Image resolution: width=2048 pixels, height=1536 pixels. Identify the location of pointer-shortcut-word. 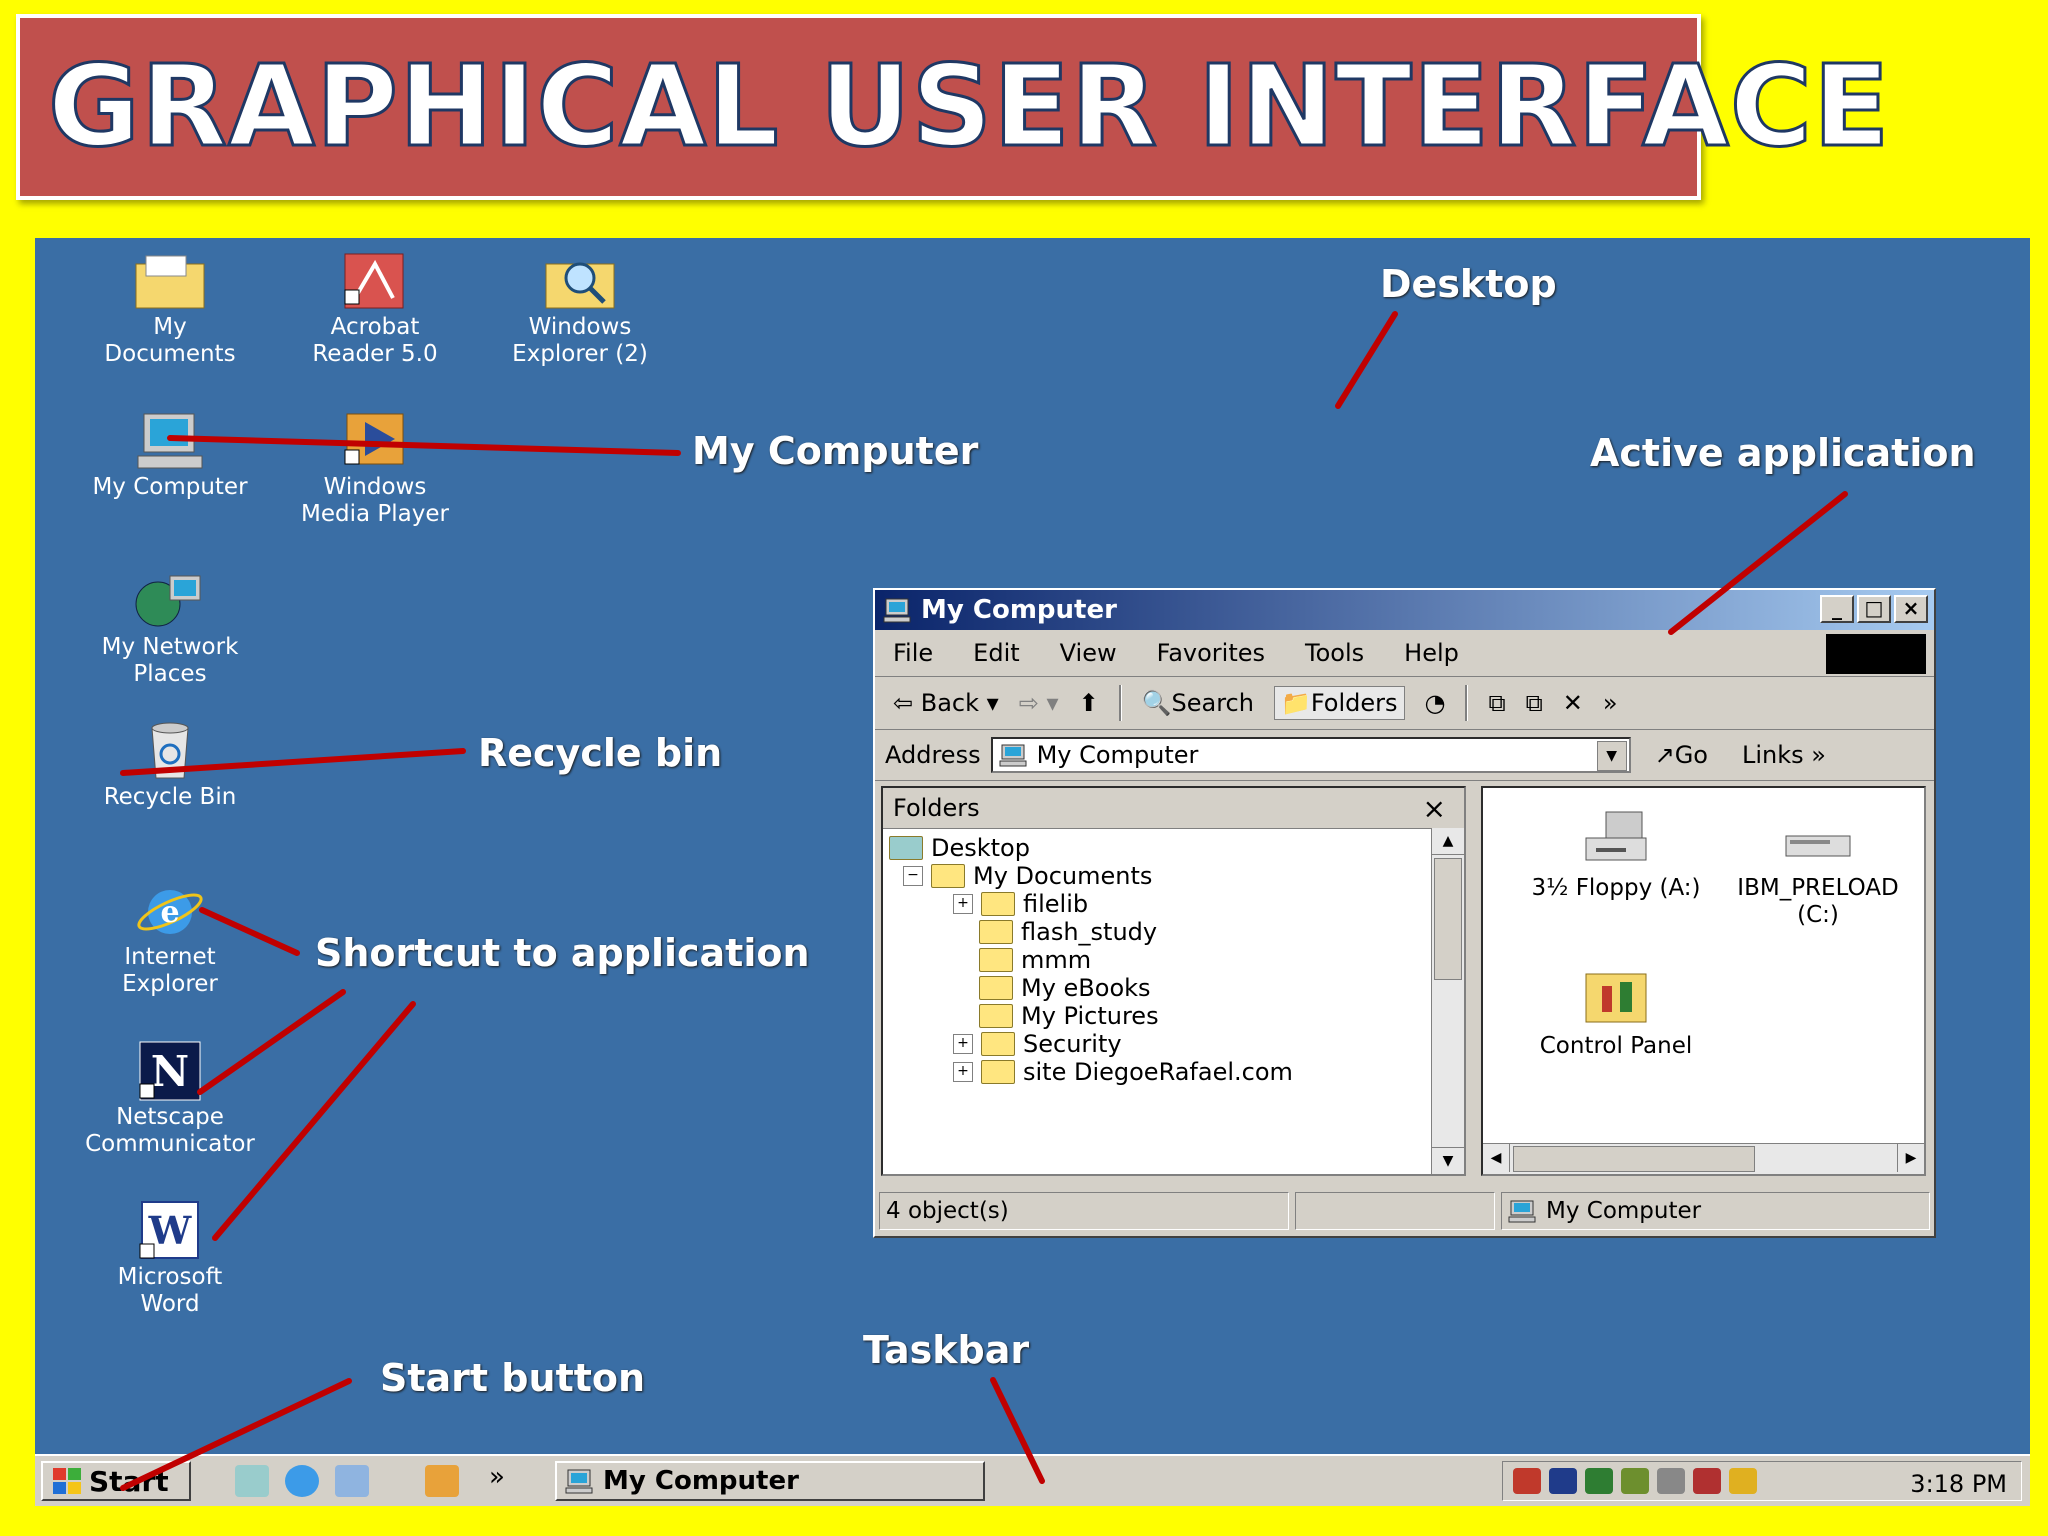
(314, 1121).